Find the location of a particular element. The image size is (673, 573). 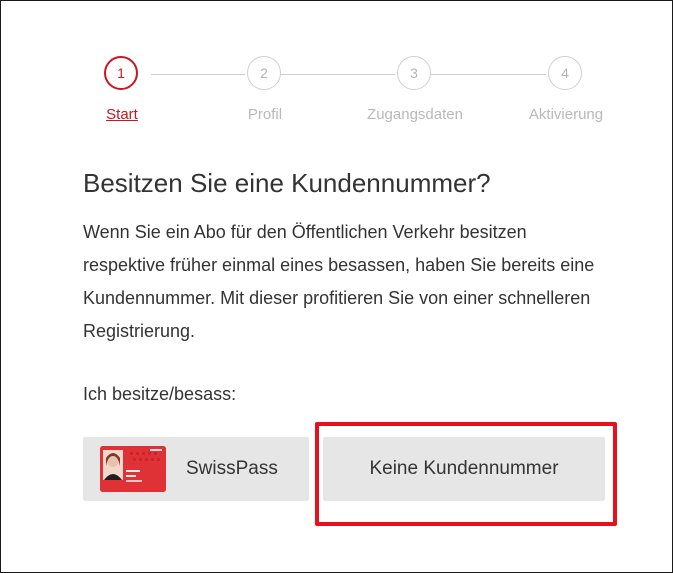

no-customer-number-label: Keine Kundennummer is located at coordinates (464, 468).